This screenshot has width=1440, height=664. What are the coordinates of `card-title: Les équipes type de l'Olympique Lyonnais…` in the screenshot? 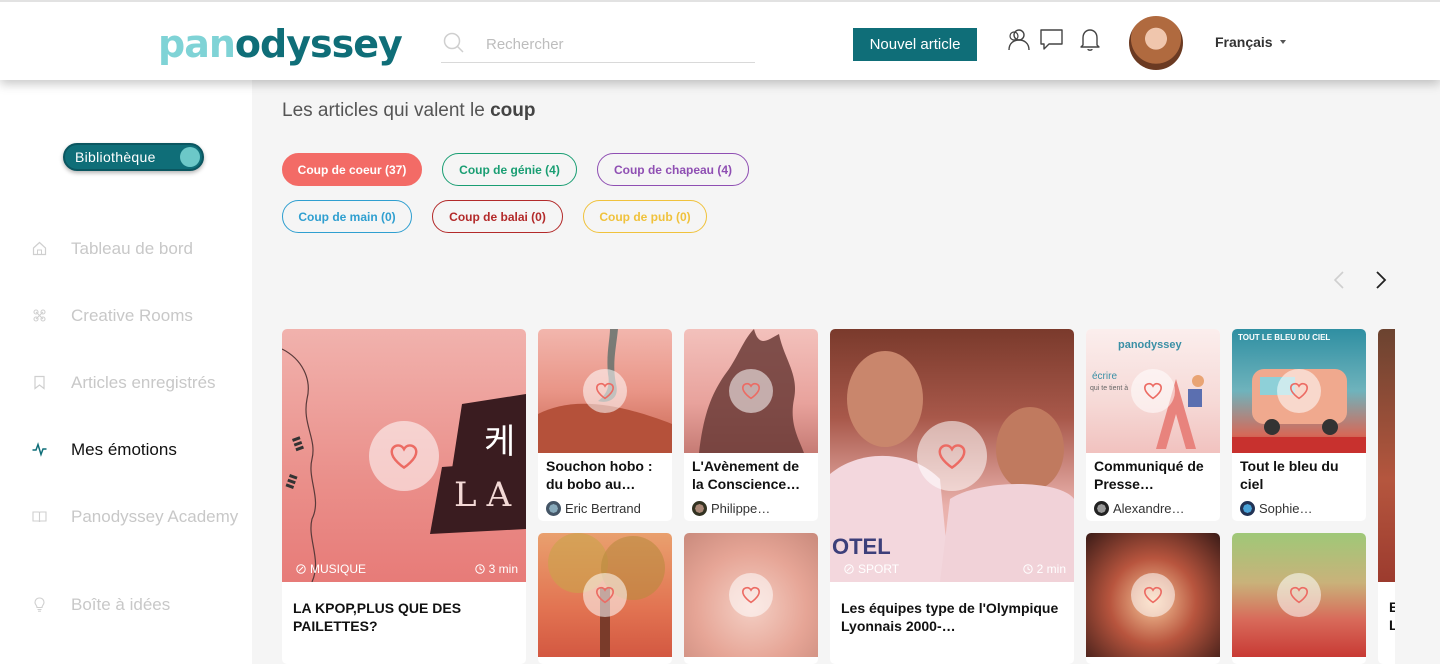 It's located at (950, 617).